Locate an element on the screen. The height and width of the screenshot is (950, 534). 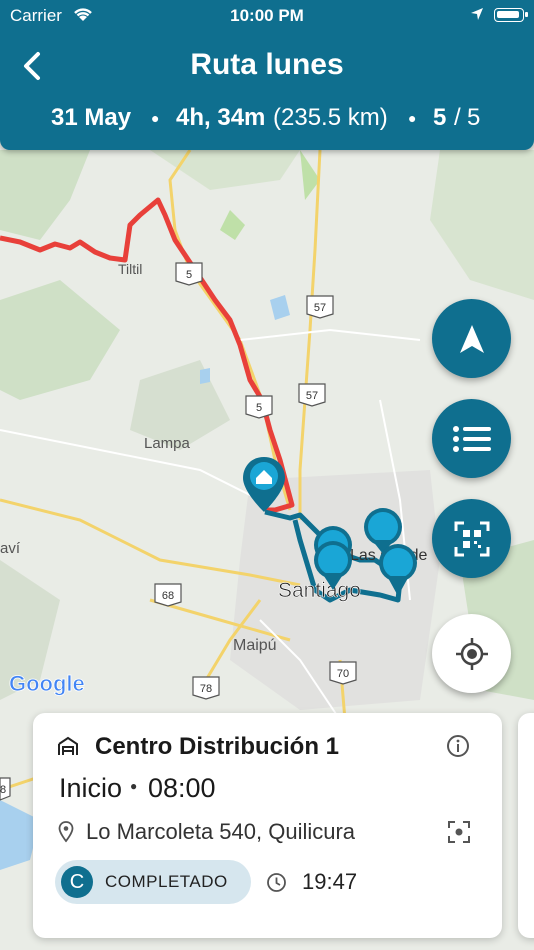
warehouse-icon is located at coordinates (68, 748).